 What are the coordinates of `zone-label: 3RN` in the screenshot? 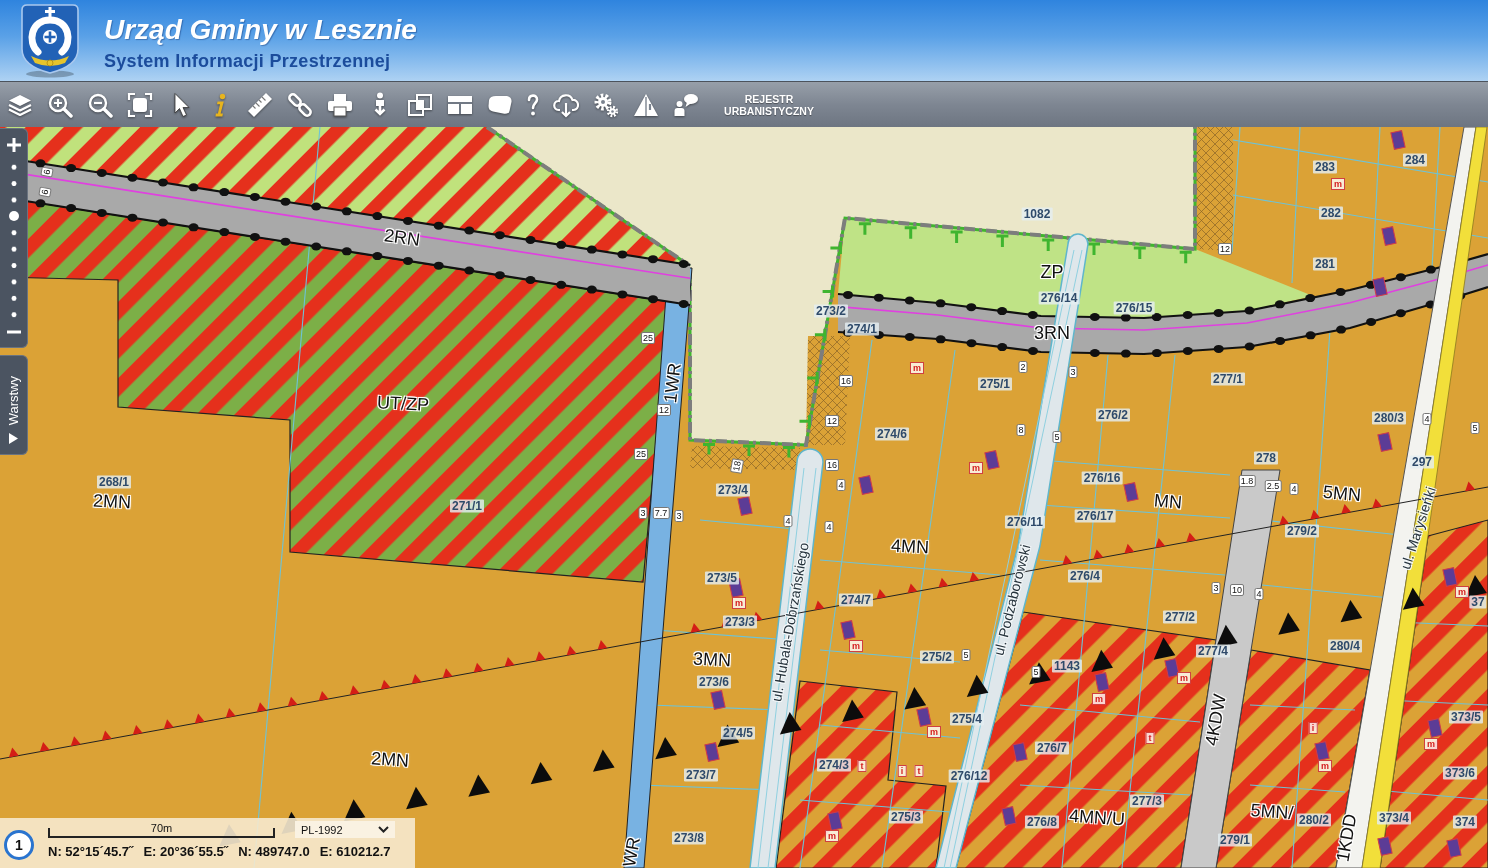 It's located at (1052, 333).